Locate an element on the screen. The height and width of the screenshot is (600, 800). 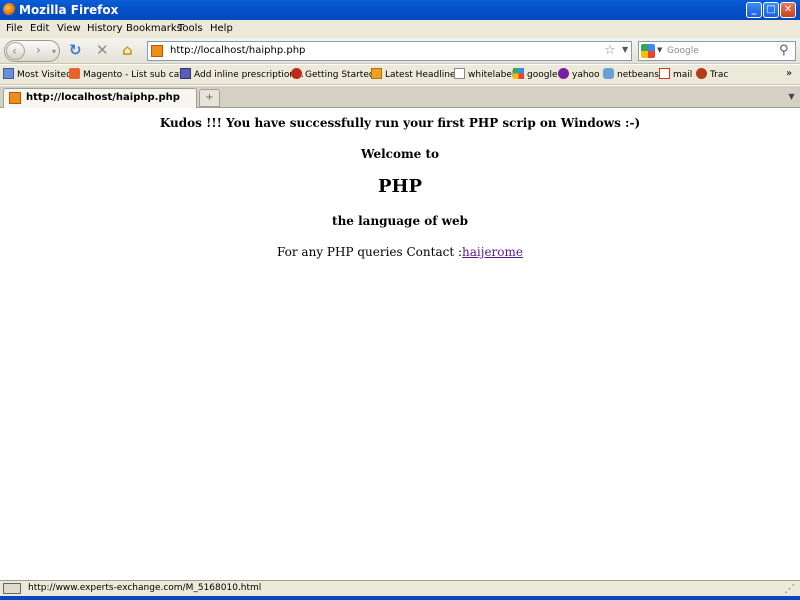
bookmark-latest-headlines: Latest Headlines is located at coordinates (415, 75).